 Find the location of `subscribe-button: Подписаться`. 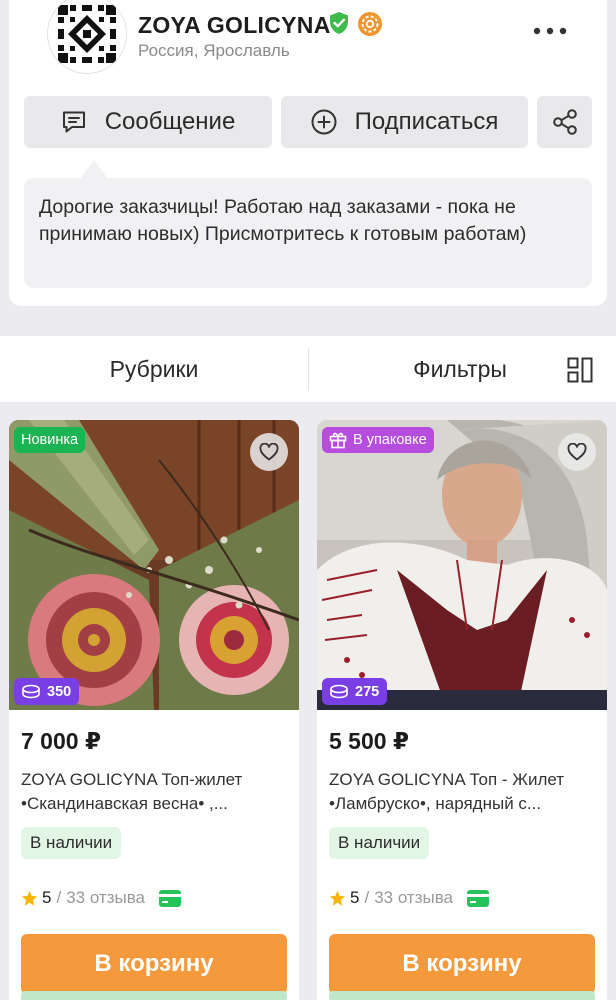

subscribe-button: Подписаться is located at coordinates (404, 122).